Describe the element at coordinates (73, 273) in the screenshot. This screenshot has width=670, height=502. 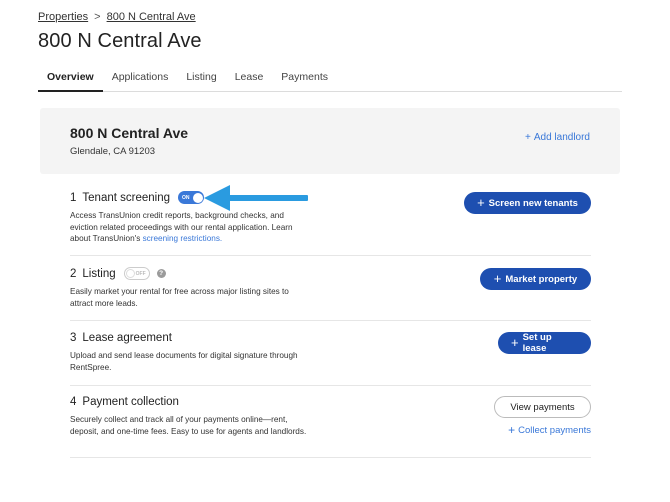
I see `section-number: 2` at that location.